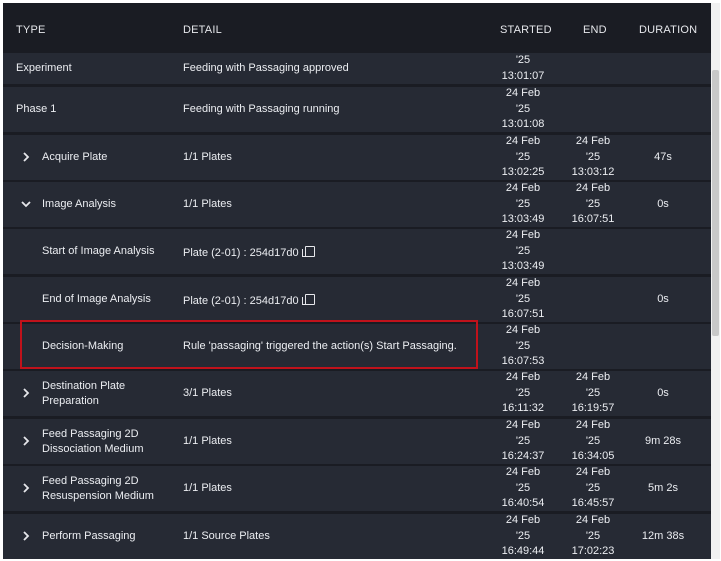 The width and height of the screenshot is (721, 561). I want to click on end-cell: 24 Feb '25 16:07:51, so click(593, 204).